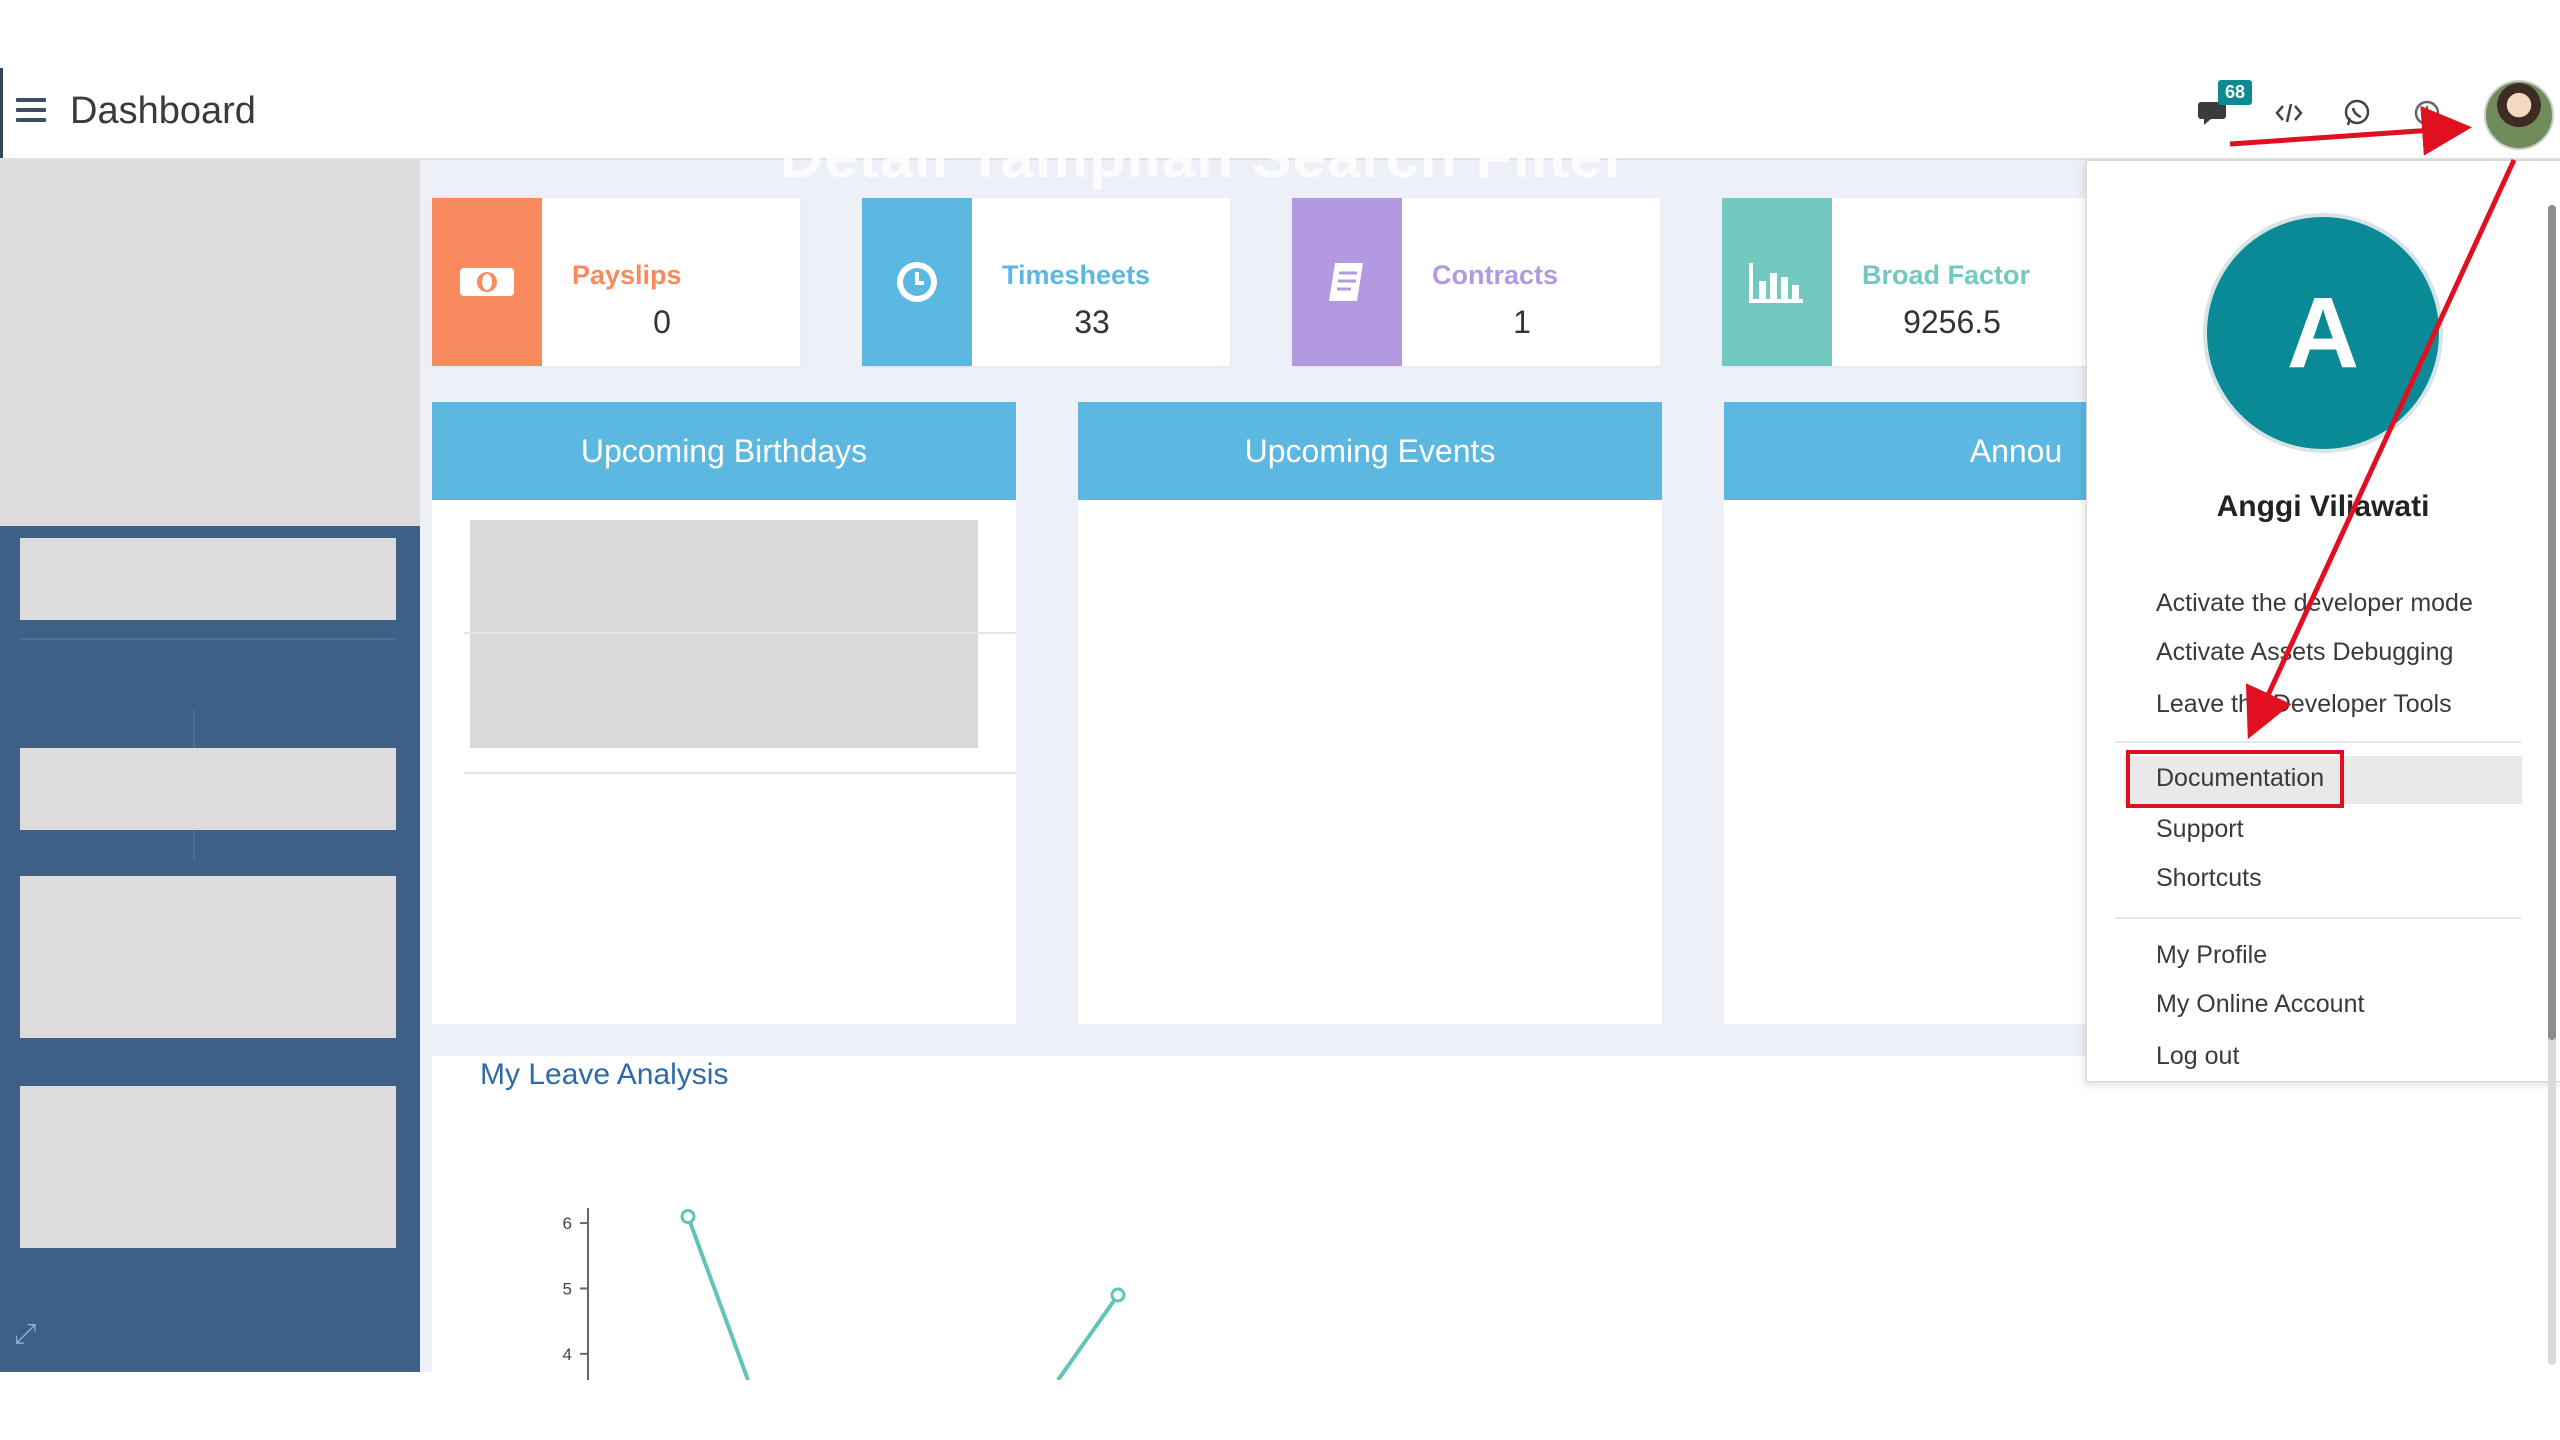  I want to click on page-title: Dashboard, so click(163, 111).